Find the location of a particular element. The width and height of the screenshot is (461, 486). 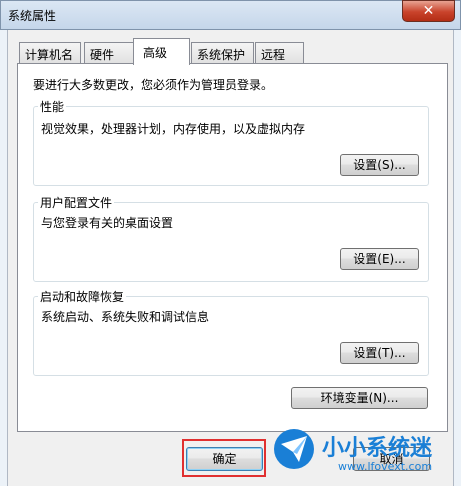

watermark-url: www.lfovext.com is located at coordinates (385, 466).